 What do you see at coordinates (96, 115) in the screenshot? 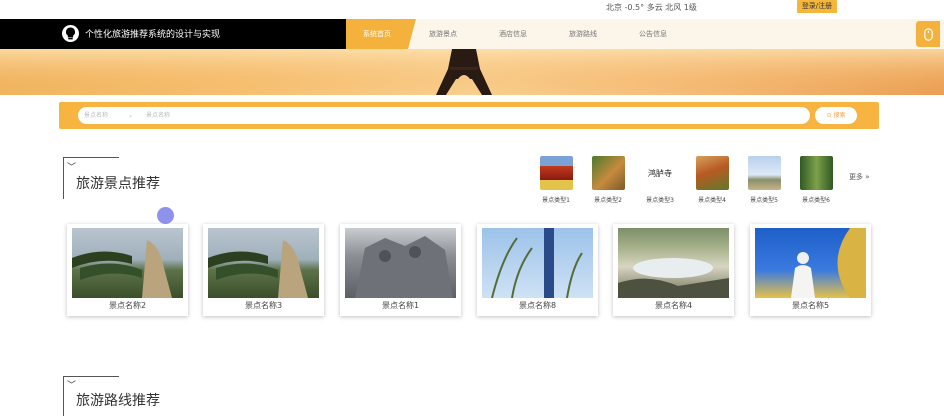
I see `search-type-select: 景点名称` at bounding box center [96, 115].